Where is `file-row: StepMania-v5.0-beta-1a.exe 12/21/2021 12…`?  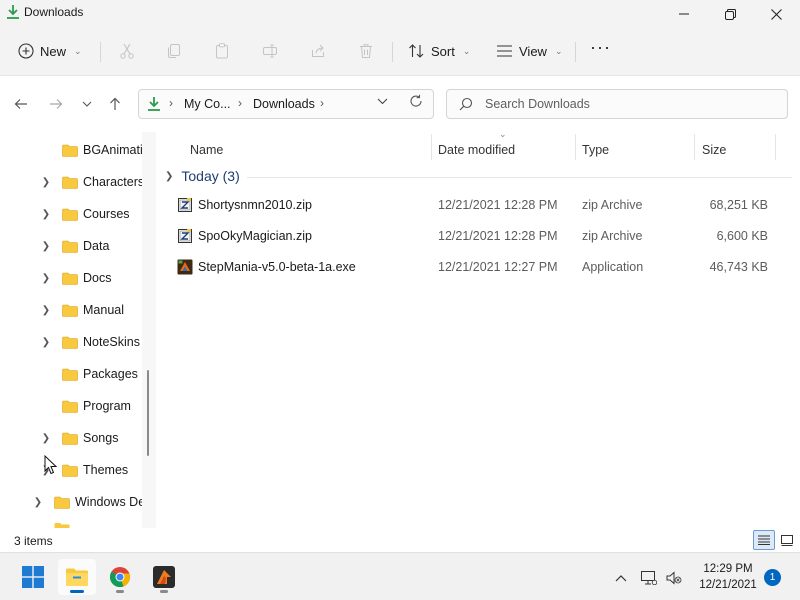 file-row: StepMania-v5.0-beta-1a.exe 12/21/2021 12… is located at coordinates (481, 267).